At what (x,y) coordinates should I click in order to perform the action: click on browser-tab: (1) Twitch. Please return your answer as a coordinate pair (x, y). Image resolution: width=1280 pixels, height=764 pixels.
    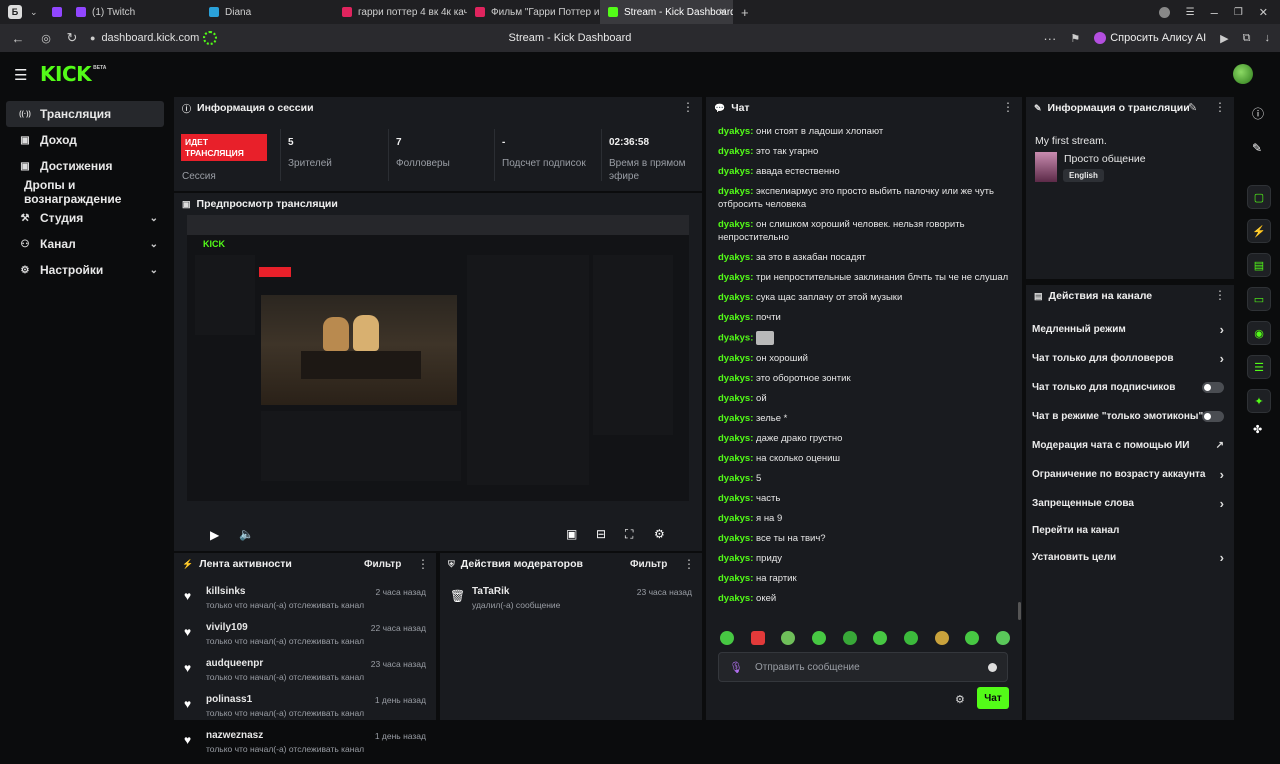
    Looking at the image, I should click on (134, 12).